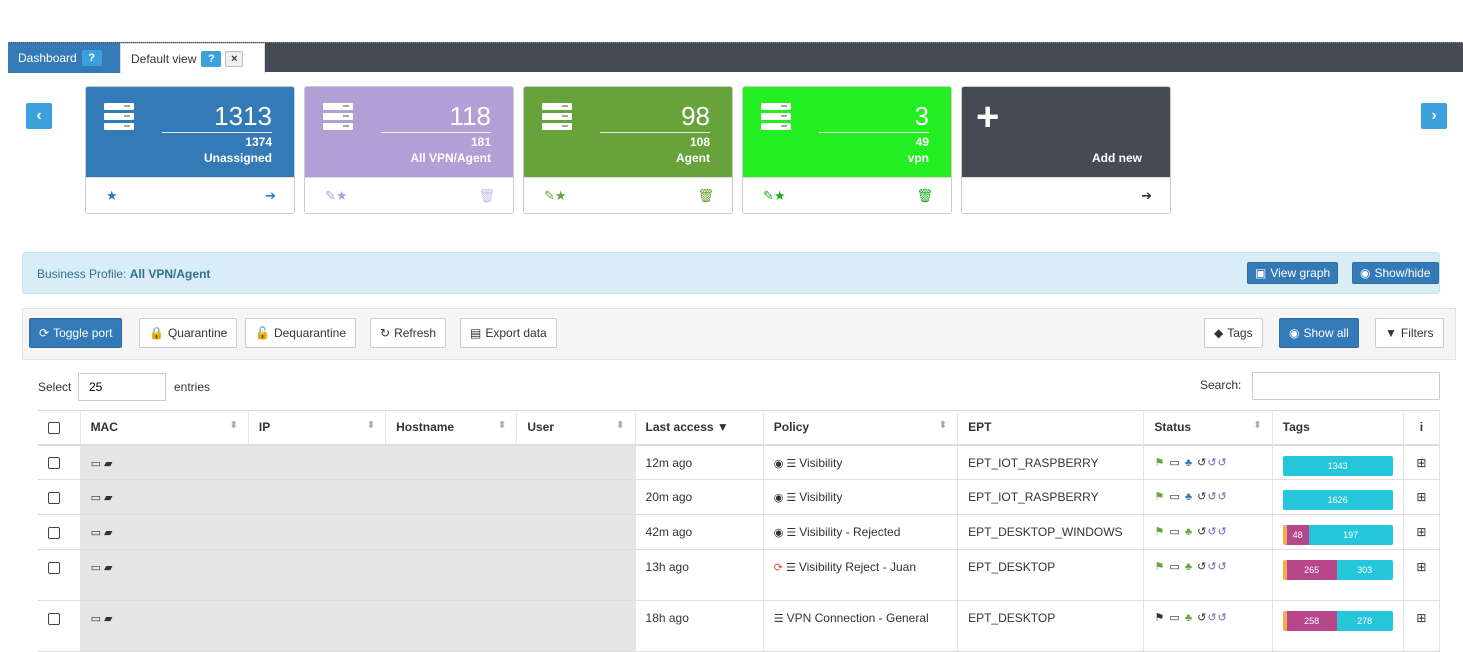 Image resolution: width=1463 pixels, height=652 pixels. I want to click on quarantine-button: 🔒 Quarantine, so click(188, 333).